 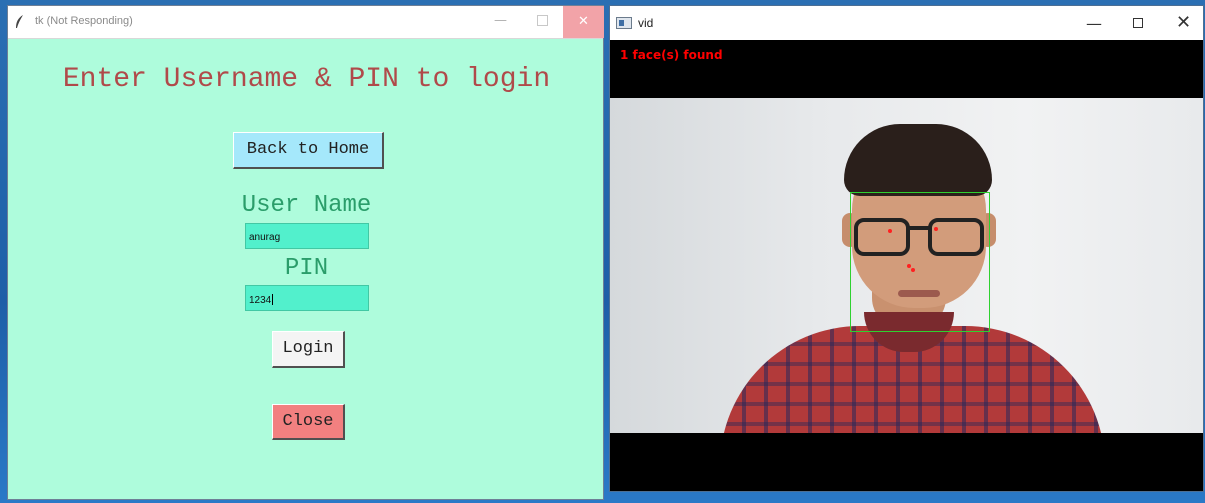 What do you see at coordinates (265, 237) in the screenshot?
I see `username-value: anurag` at bounding box center [265, 237].